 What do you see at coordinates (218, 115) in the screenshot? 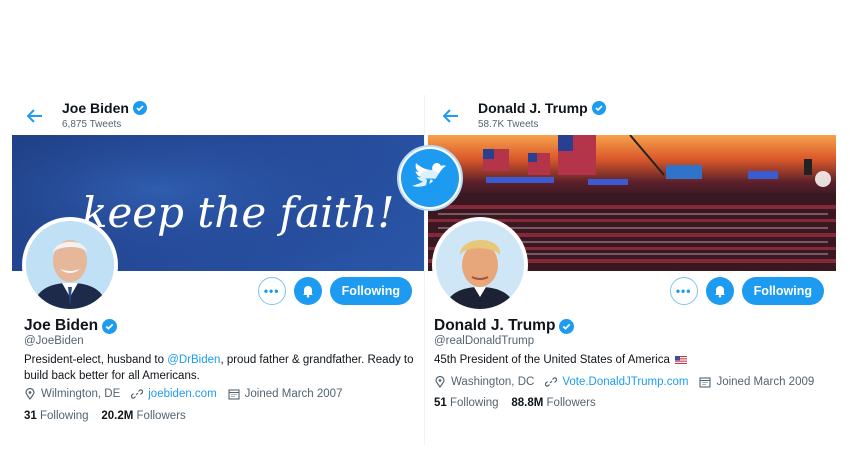
I see `profile-header: Joe Biden 6,875 Tweets` at bounding box center [218, 115].